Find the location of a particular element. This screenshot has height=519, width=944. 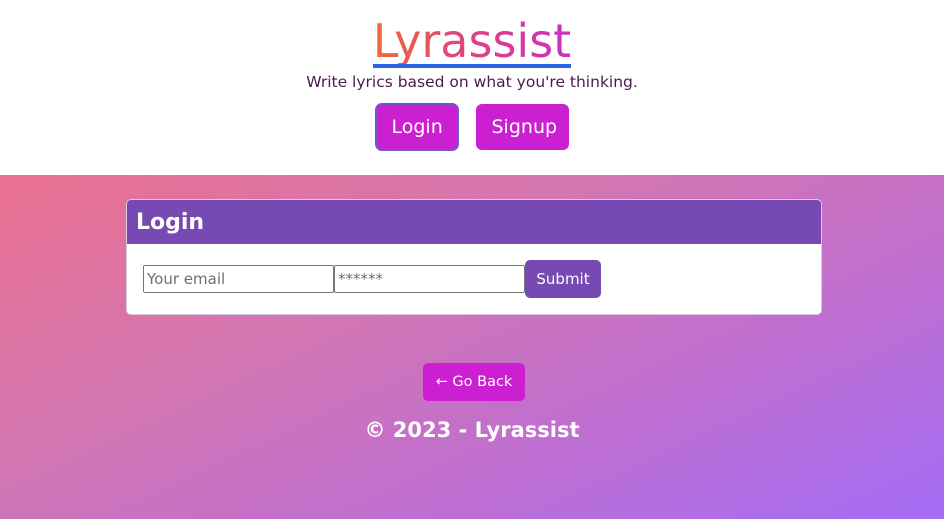

submit-button: Submit is located at coordinates (563, 279).